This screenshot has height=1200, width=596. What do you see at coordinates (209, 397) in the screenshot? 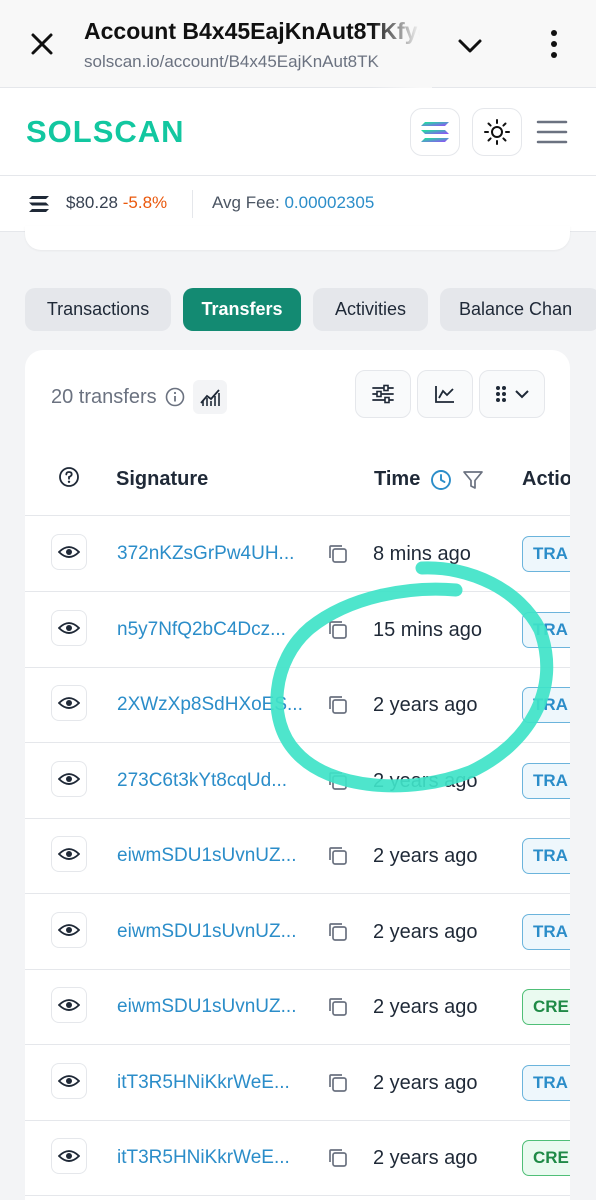
I see `analytics-icon` at bounding box center [209, 397].